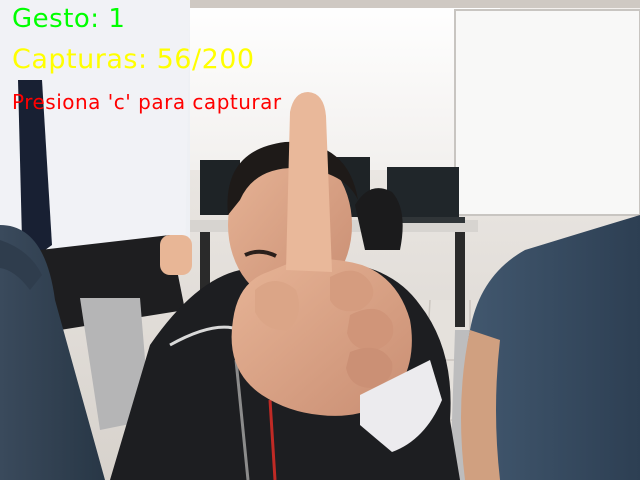 This screenshot has width=640, height=480. I want to click on whiteboard, so click(547, 112).